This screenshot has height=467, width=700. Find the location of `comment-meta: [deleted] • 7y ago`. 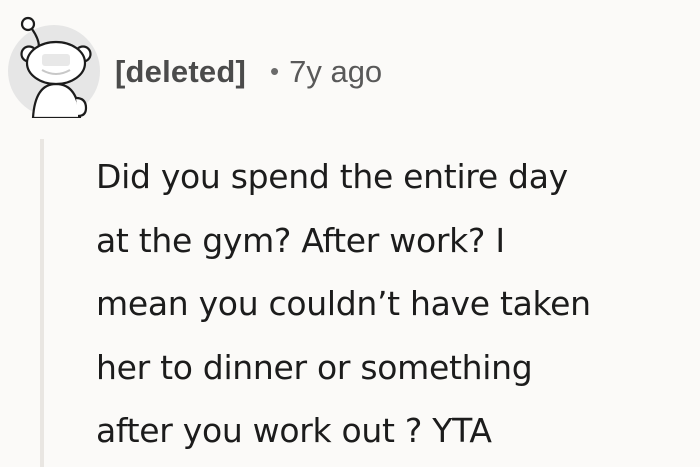

comment-meta: [deleted] • 7y ago is located at coordinates (248, 72).